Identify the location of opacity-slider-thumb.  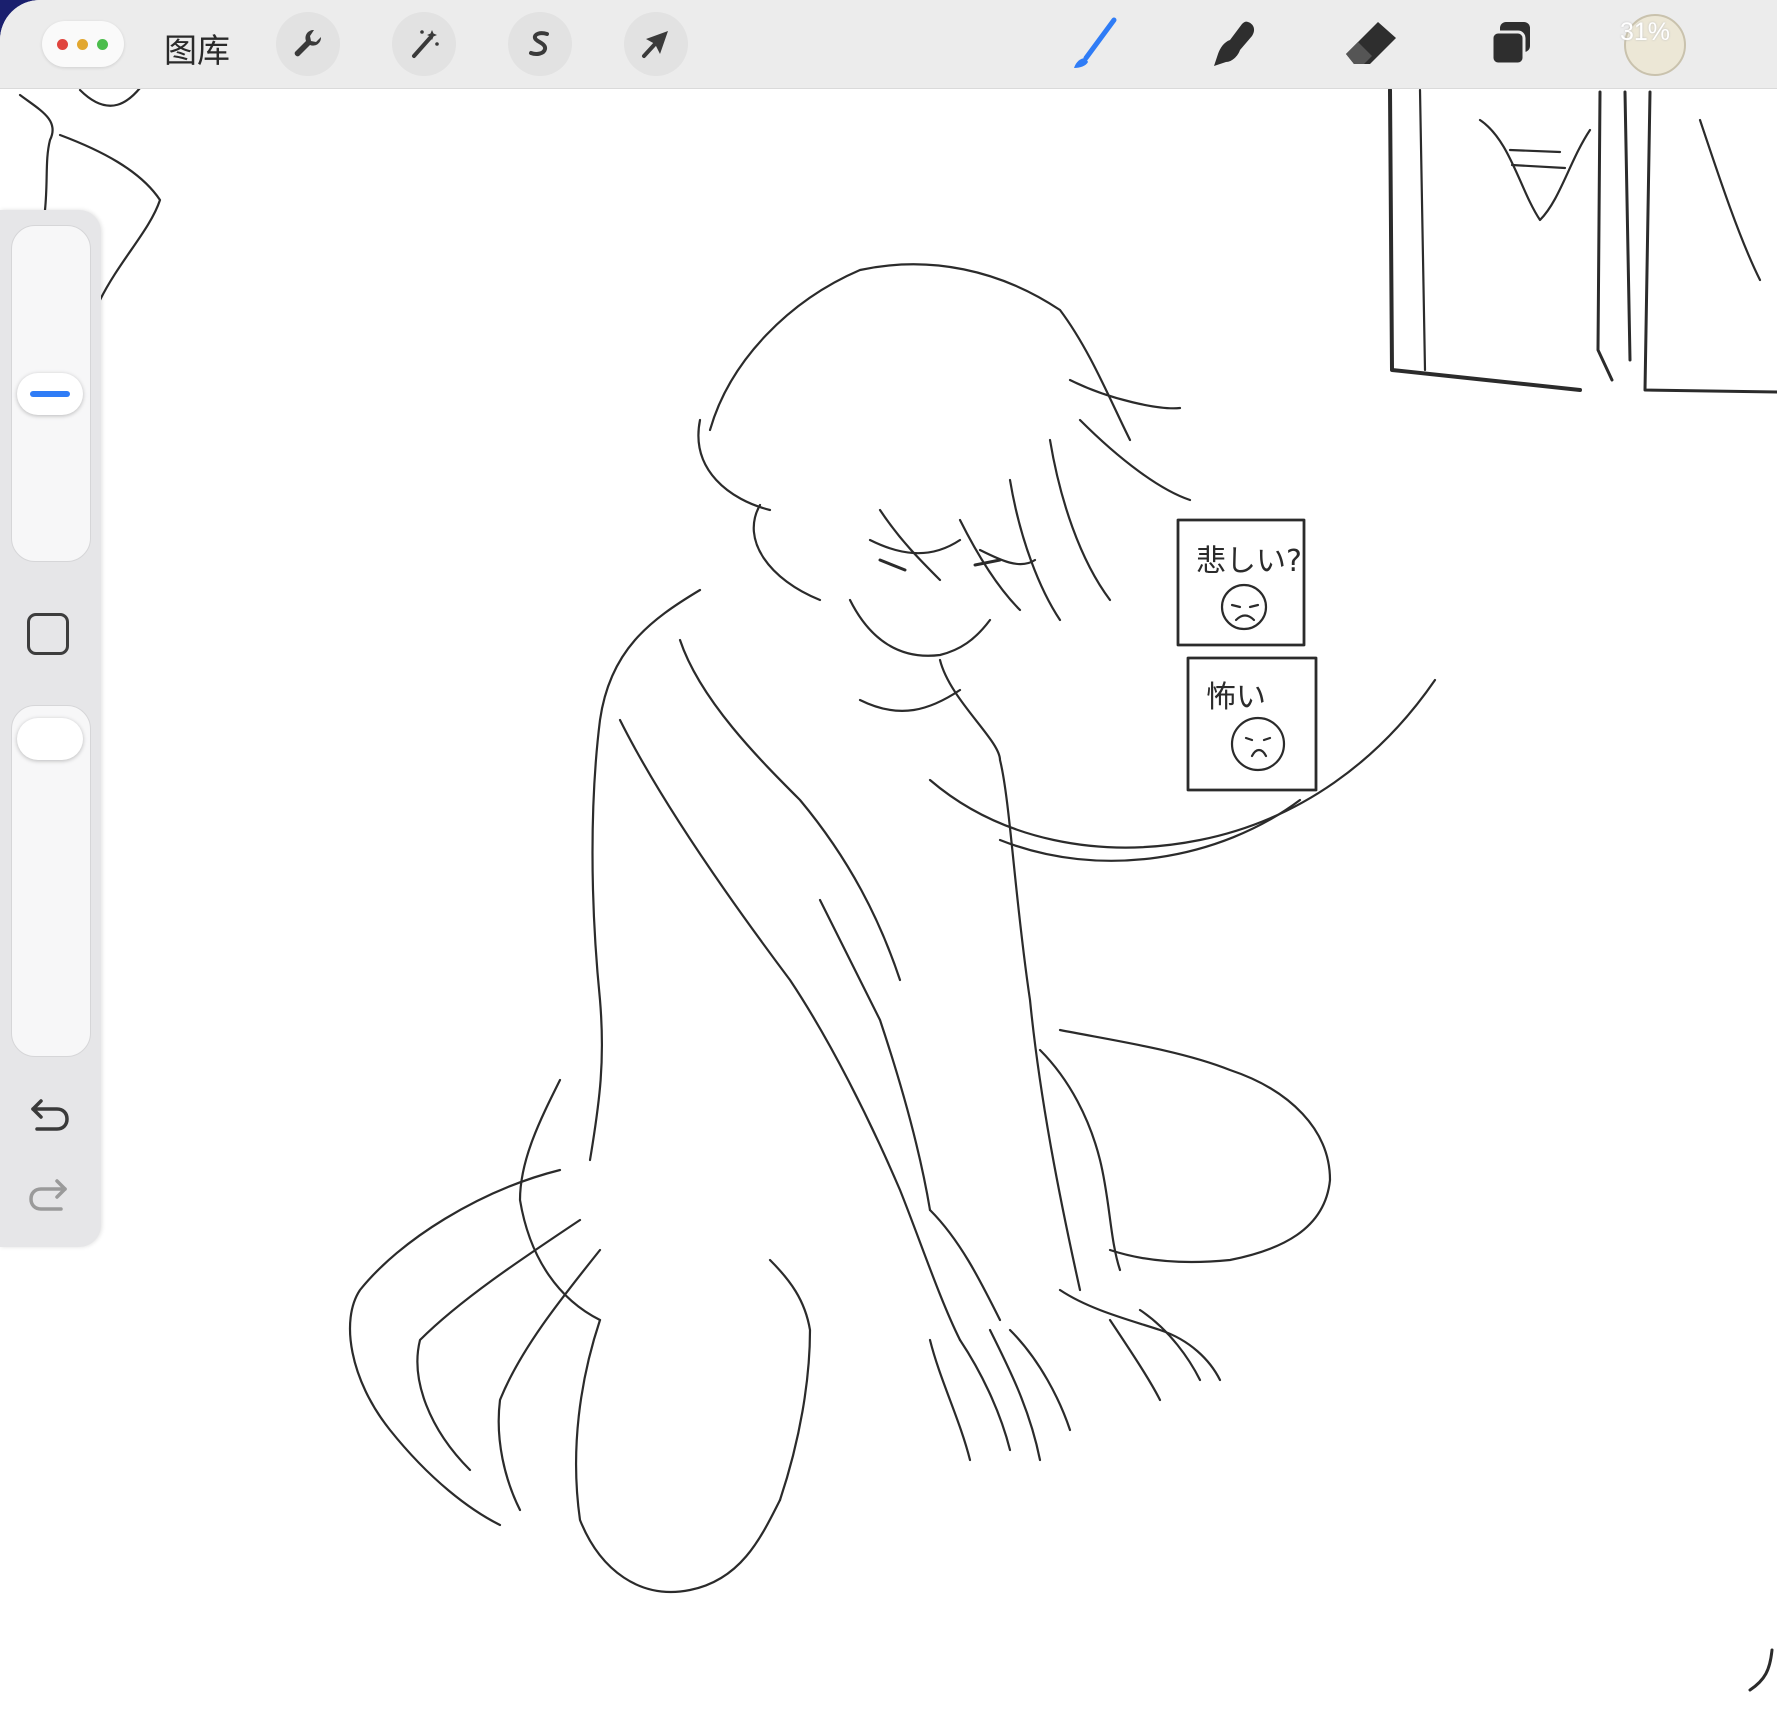
(50, 739).